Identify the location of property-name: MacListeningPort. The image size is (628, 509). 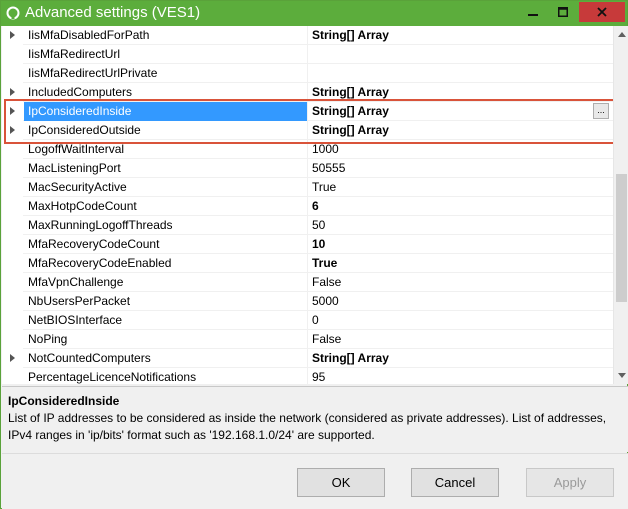
(165, 168).